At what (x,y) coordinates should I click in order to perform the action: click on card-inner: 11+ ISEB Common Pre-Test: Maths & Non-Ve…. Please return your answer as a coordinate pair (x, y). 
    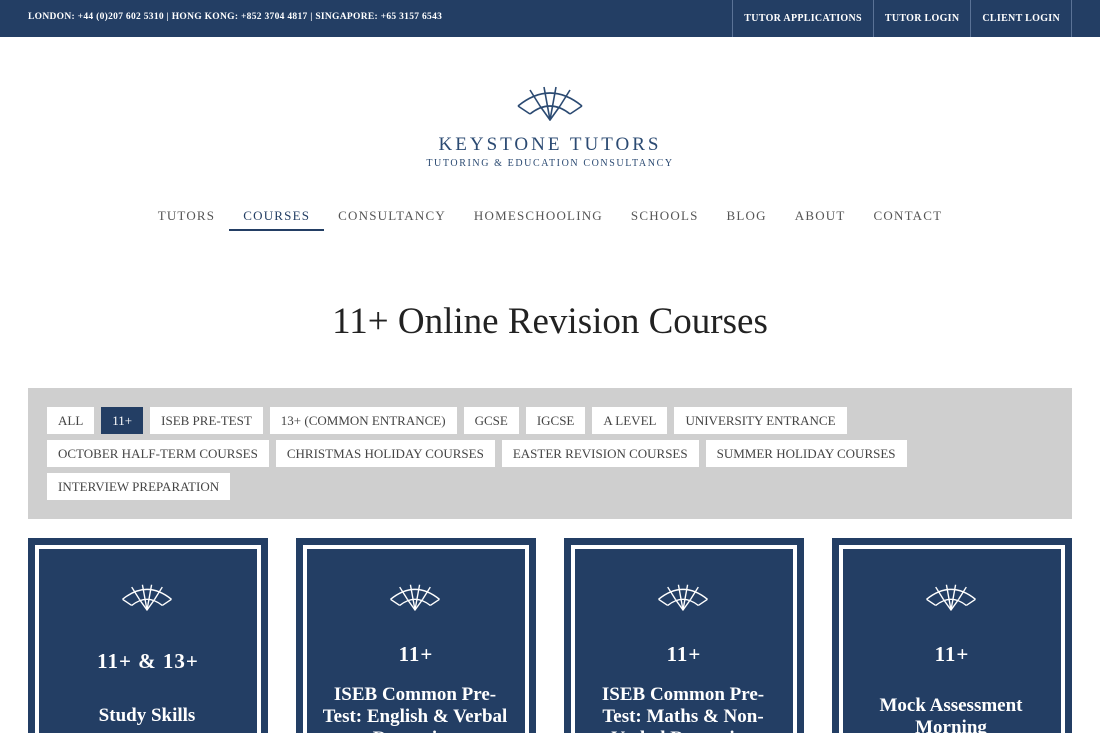
    Looking at the image, I should click on (684, 641).